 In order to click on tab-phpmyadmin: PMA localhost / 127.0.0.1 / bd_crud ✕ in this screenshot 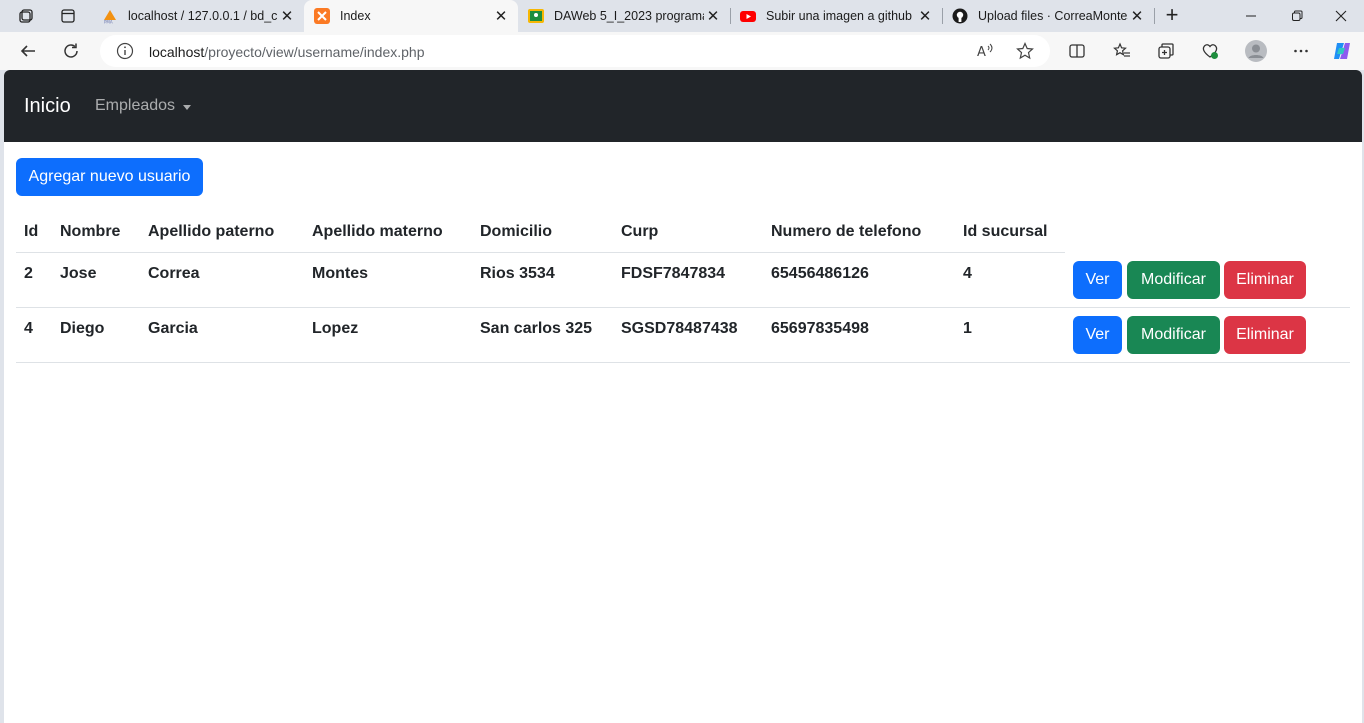, I will do `click(198, 16)`.